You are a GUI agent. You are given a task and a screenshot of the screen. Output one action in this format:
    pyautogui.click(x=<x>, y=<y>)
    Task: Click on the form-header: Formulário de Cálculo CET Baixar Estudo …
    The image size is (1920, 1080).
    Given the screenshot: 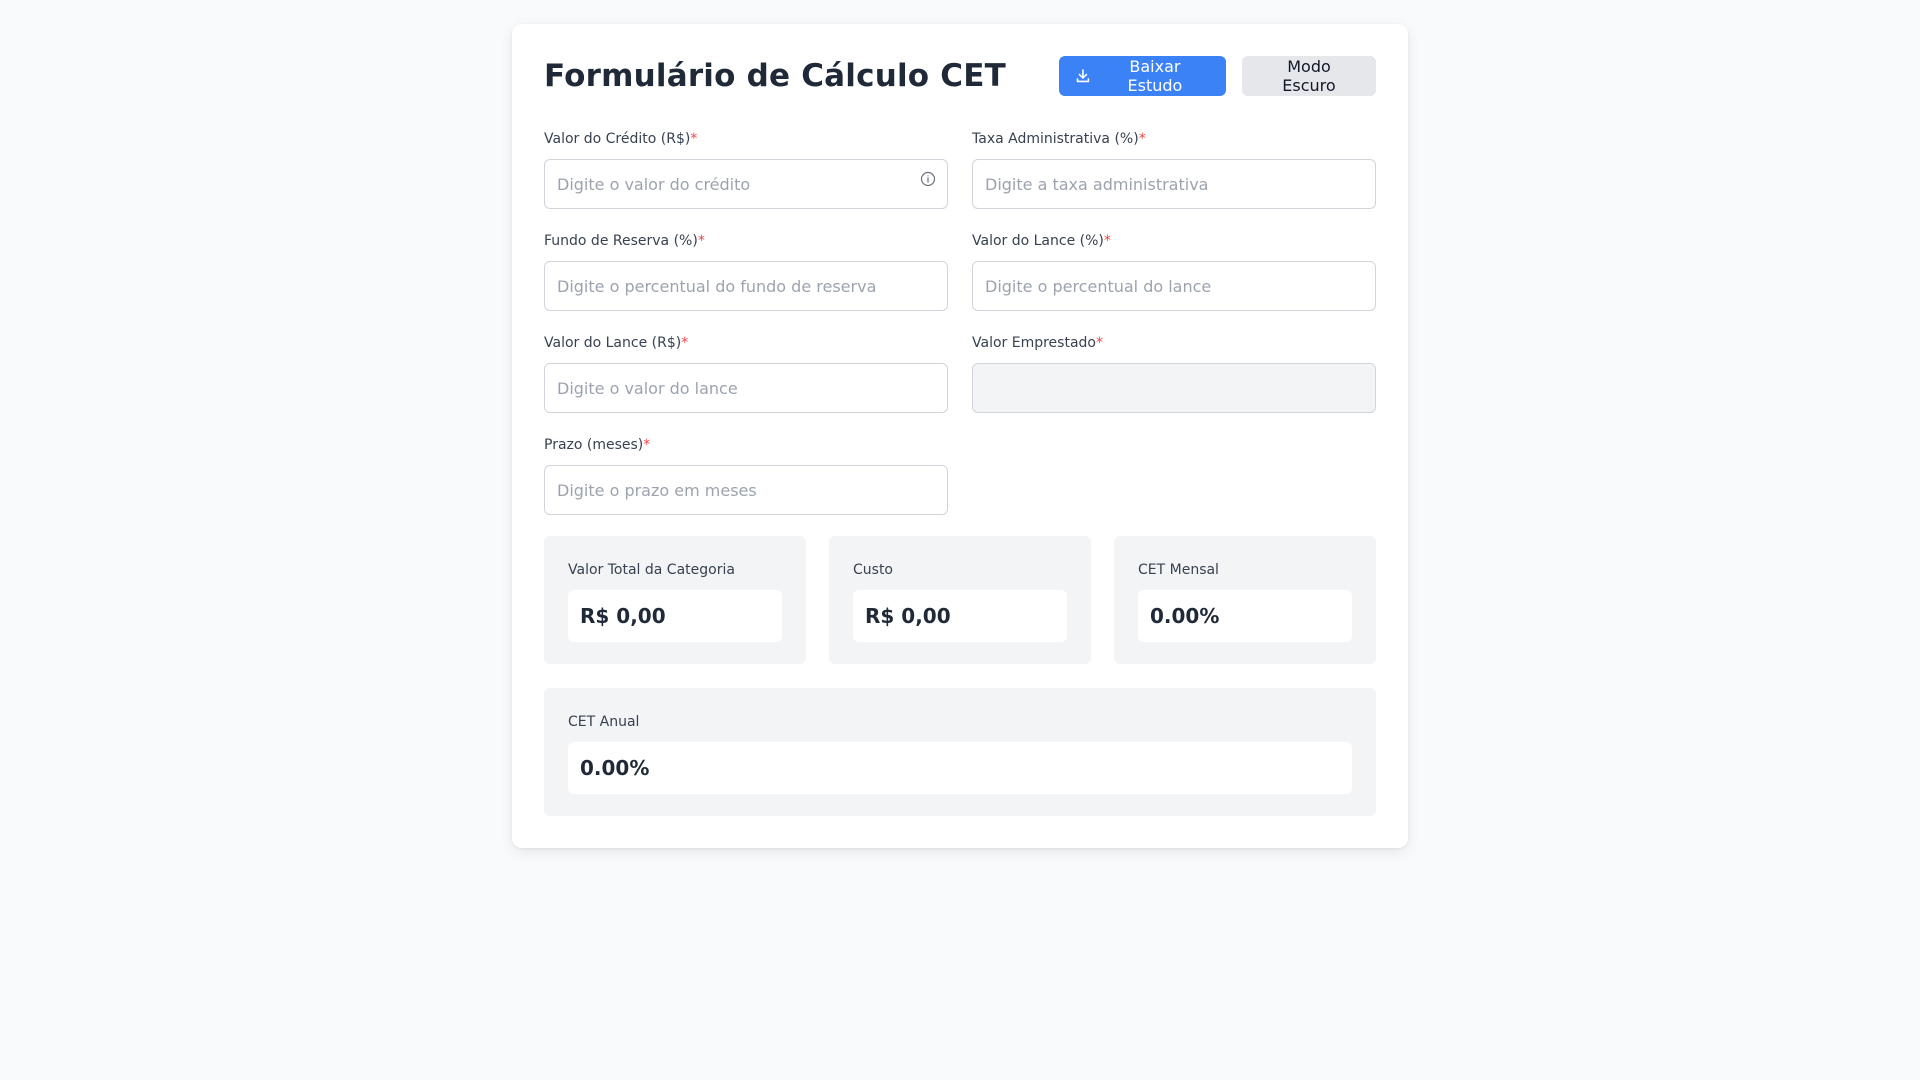 What is the action you would take?
    pyautogui.click(x=960, y=76)
    